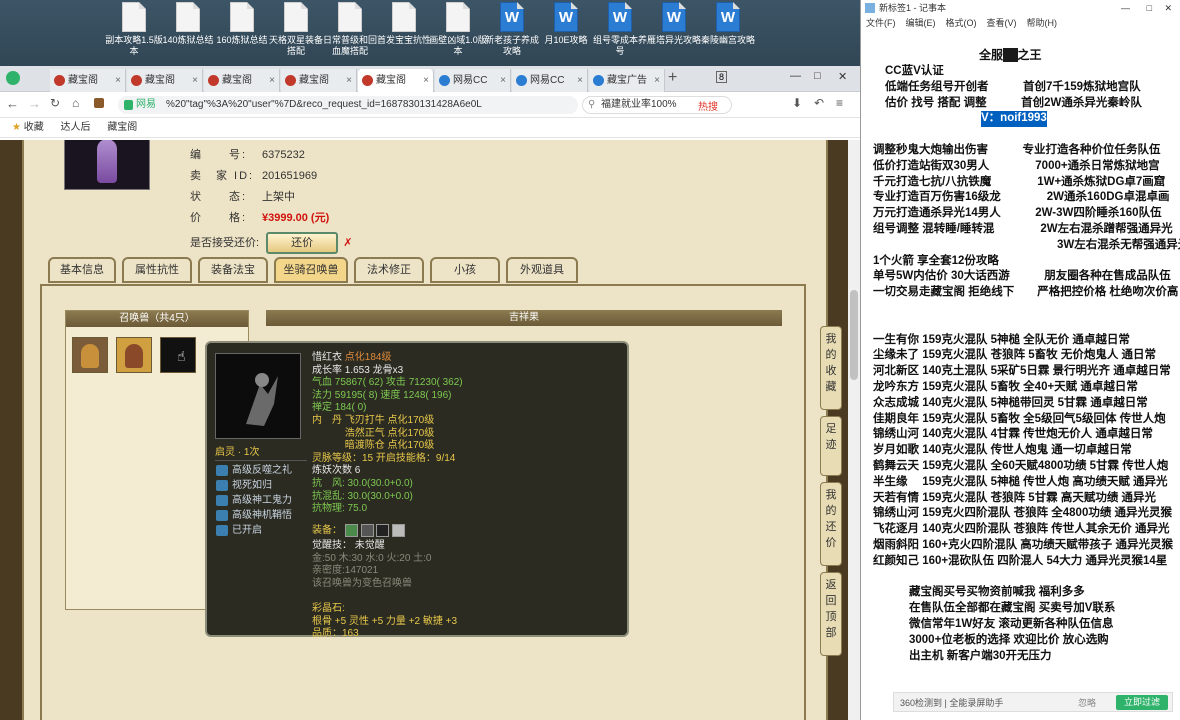  What do you see at coordinates (1002, 23) in the screenshot?
I see `menu-item: 查看(V)` at bounding box center [1002, 23].